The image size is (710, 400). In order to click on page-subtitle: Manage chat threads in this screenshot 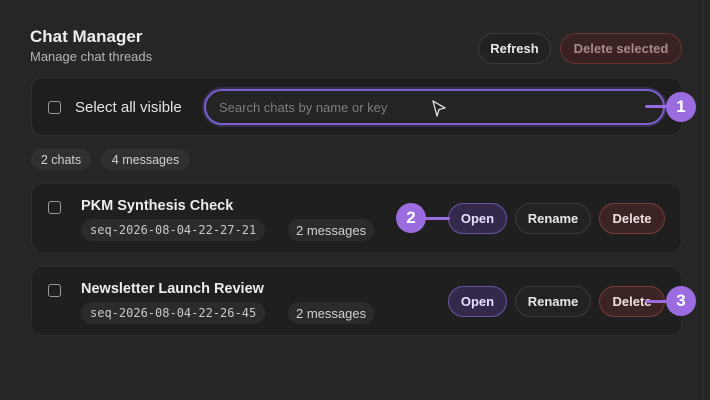, I will do `click(91, 56)`.